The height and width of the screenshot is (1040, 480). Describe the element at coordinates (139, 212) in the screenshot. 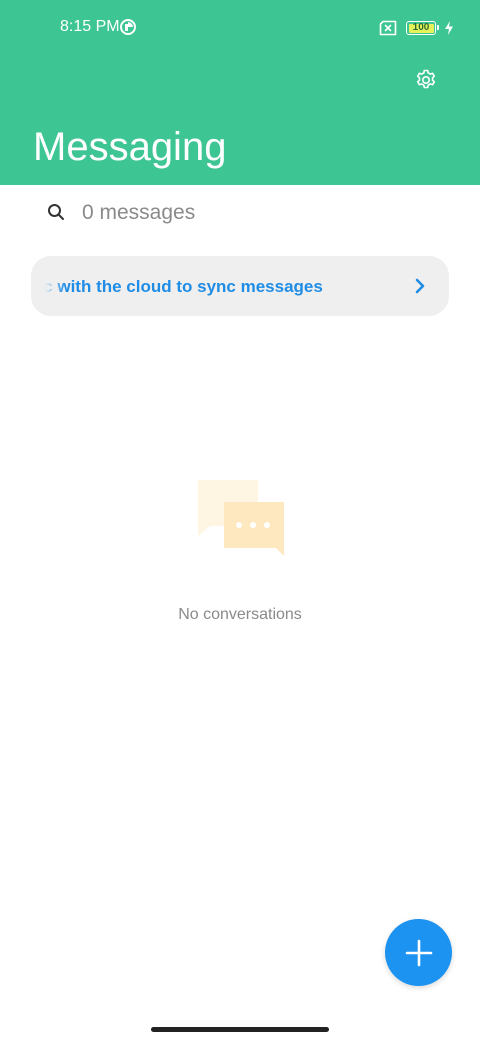

I see `search-placeholder: 0 messages` at that location.